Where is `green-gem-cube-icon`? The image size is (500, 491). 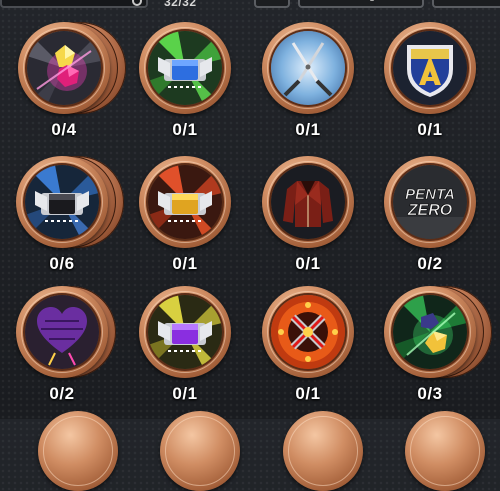
green-gem-cube-icon is located at coordinates (430, 332).